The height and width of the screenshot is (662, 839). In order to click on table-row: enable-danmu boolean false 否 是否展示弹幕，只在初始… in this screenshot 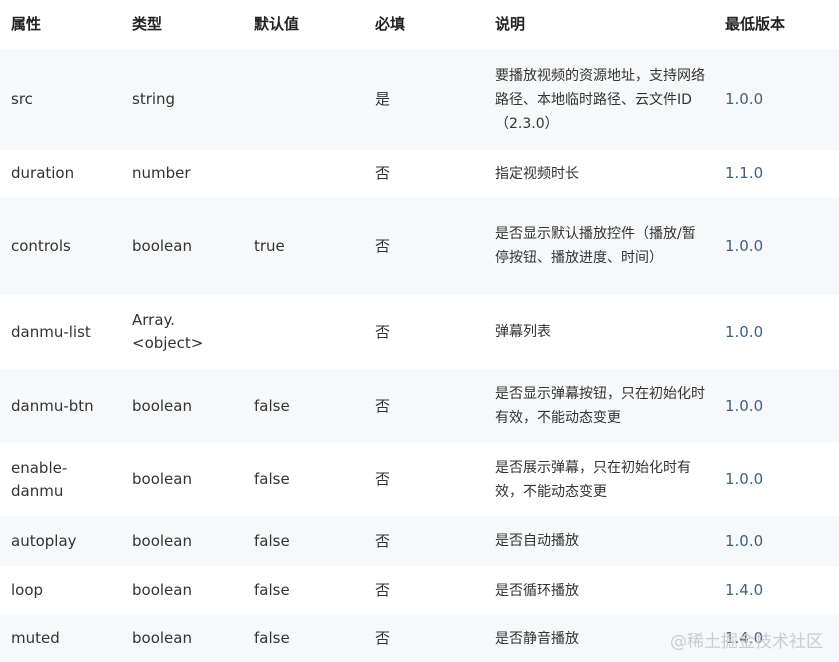, I will do `click(419, 479)`.